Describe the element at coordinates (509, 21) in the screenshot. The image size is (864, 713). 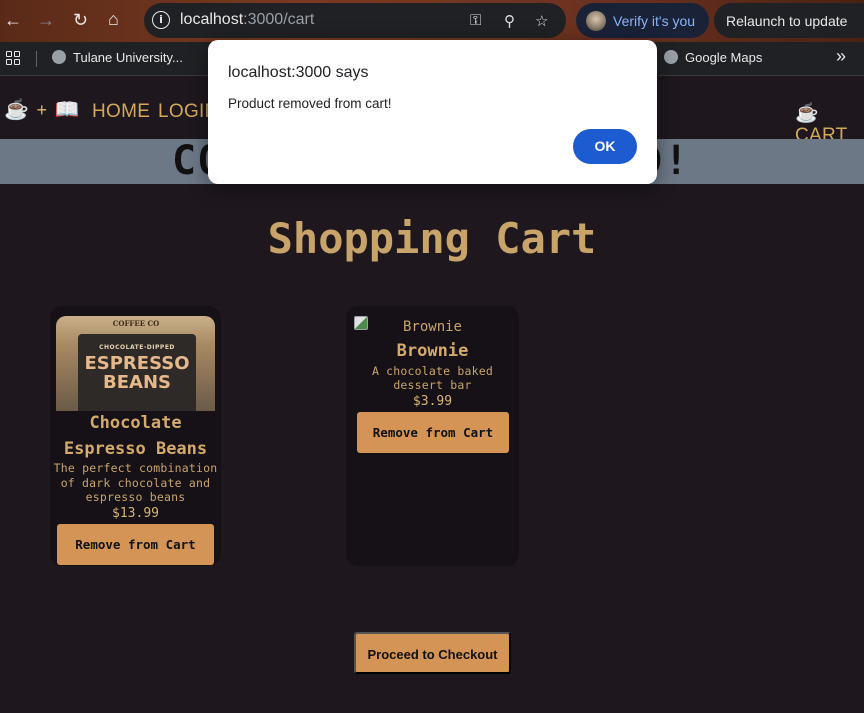
I see `zoom-icon: ⚲` at that location.